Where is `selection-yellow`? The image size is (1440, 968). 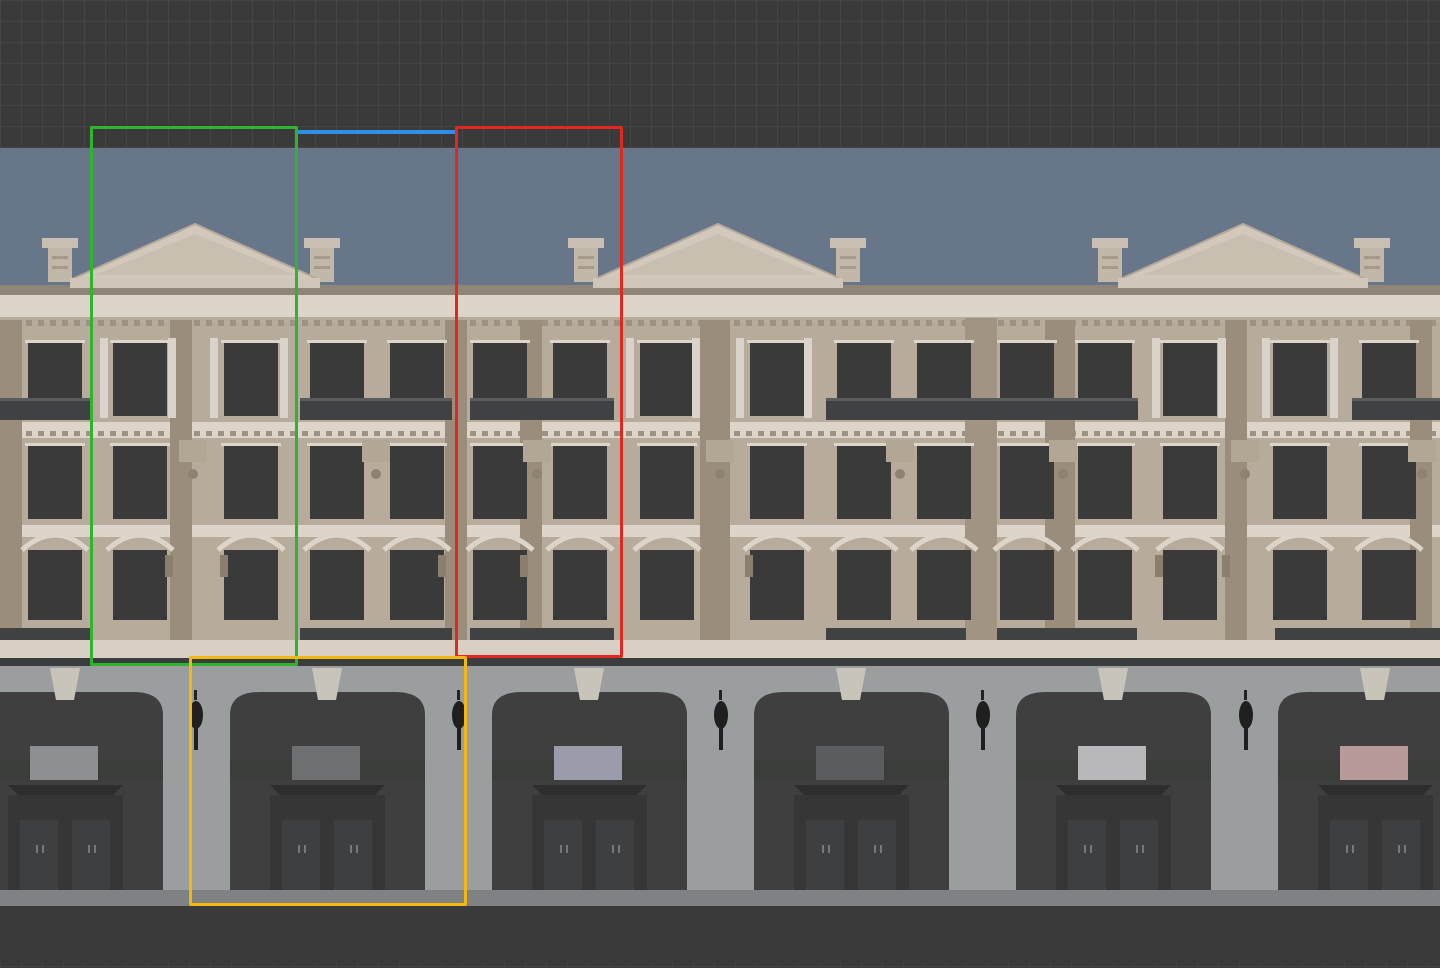 selection-yellow is located at coordinates (328, 781).